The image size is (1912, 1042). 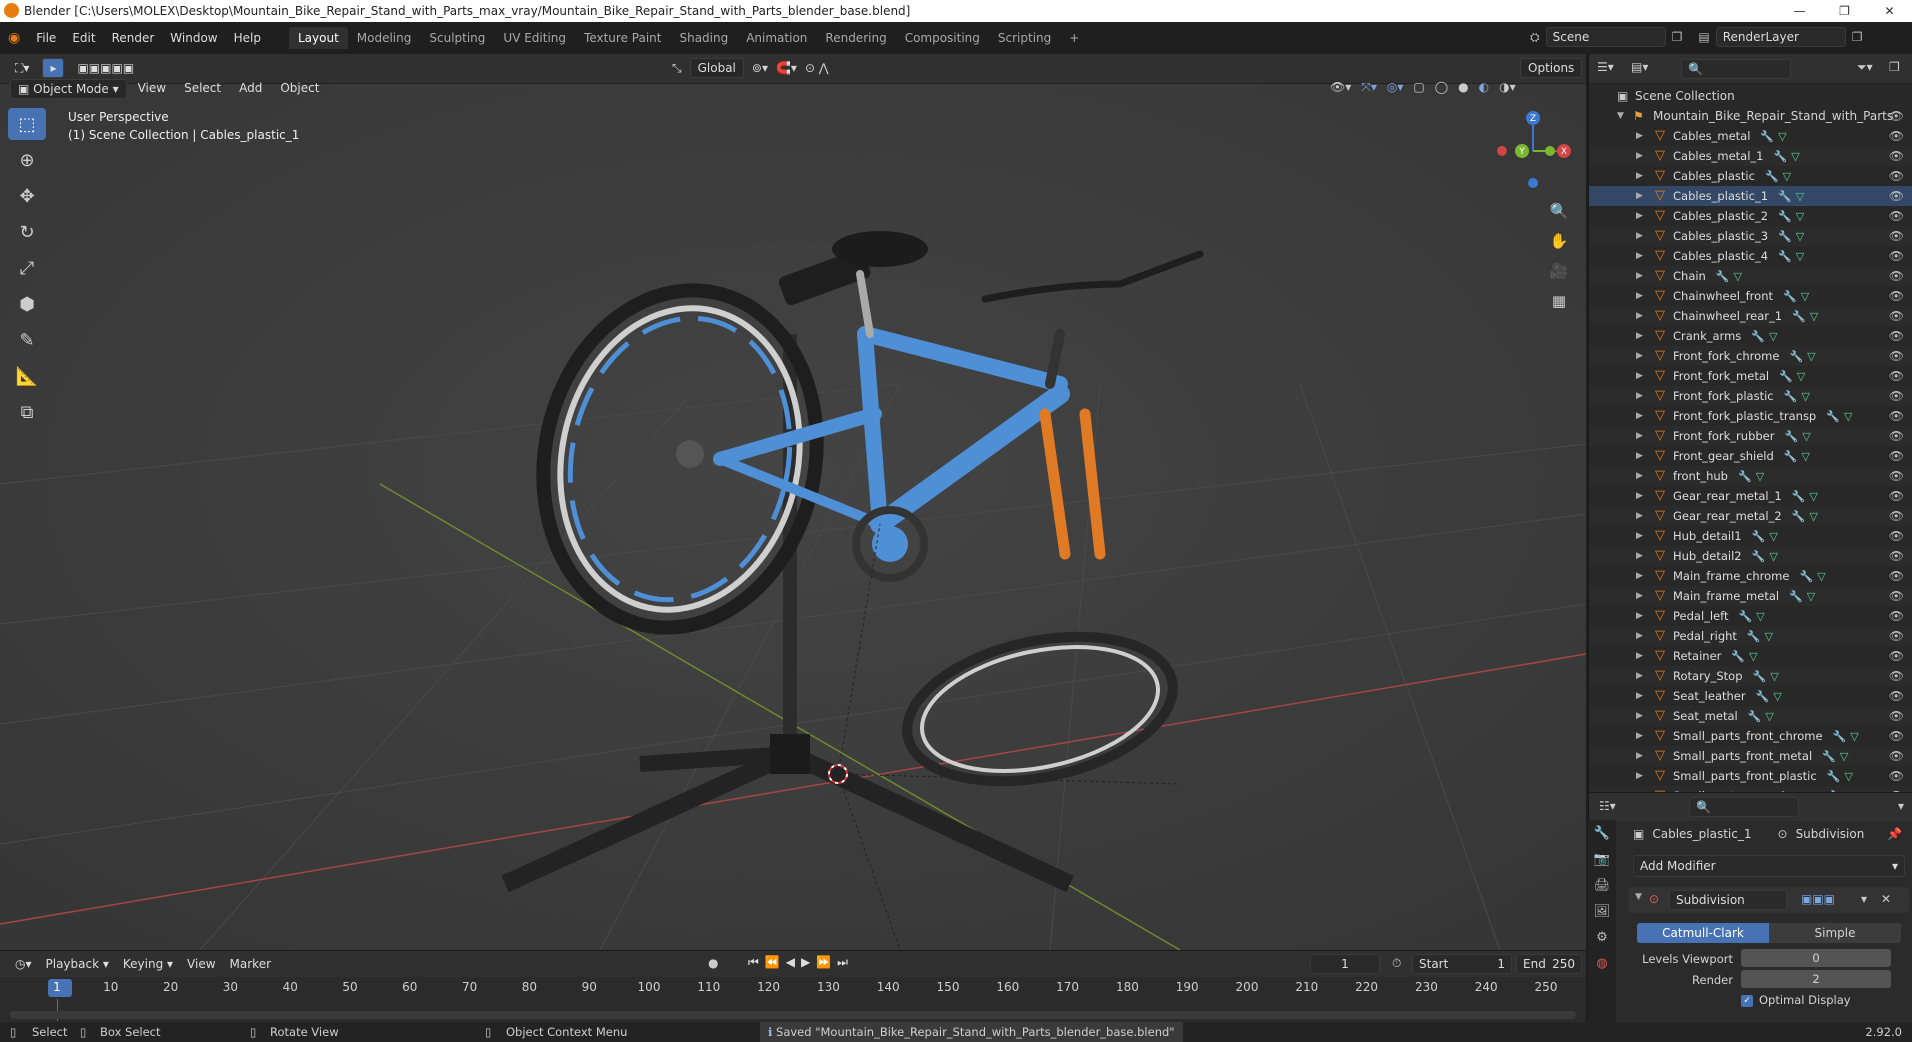 I want to click on optimal-display-checkbox: ✓, so click(x=1747, y=1001).